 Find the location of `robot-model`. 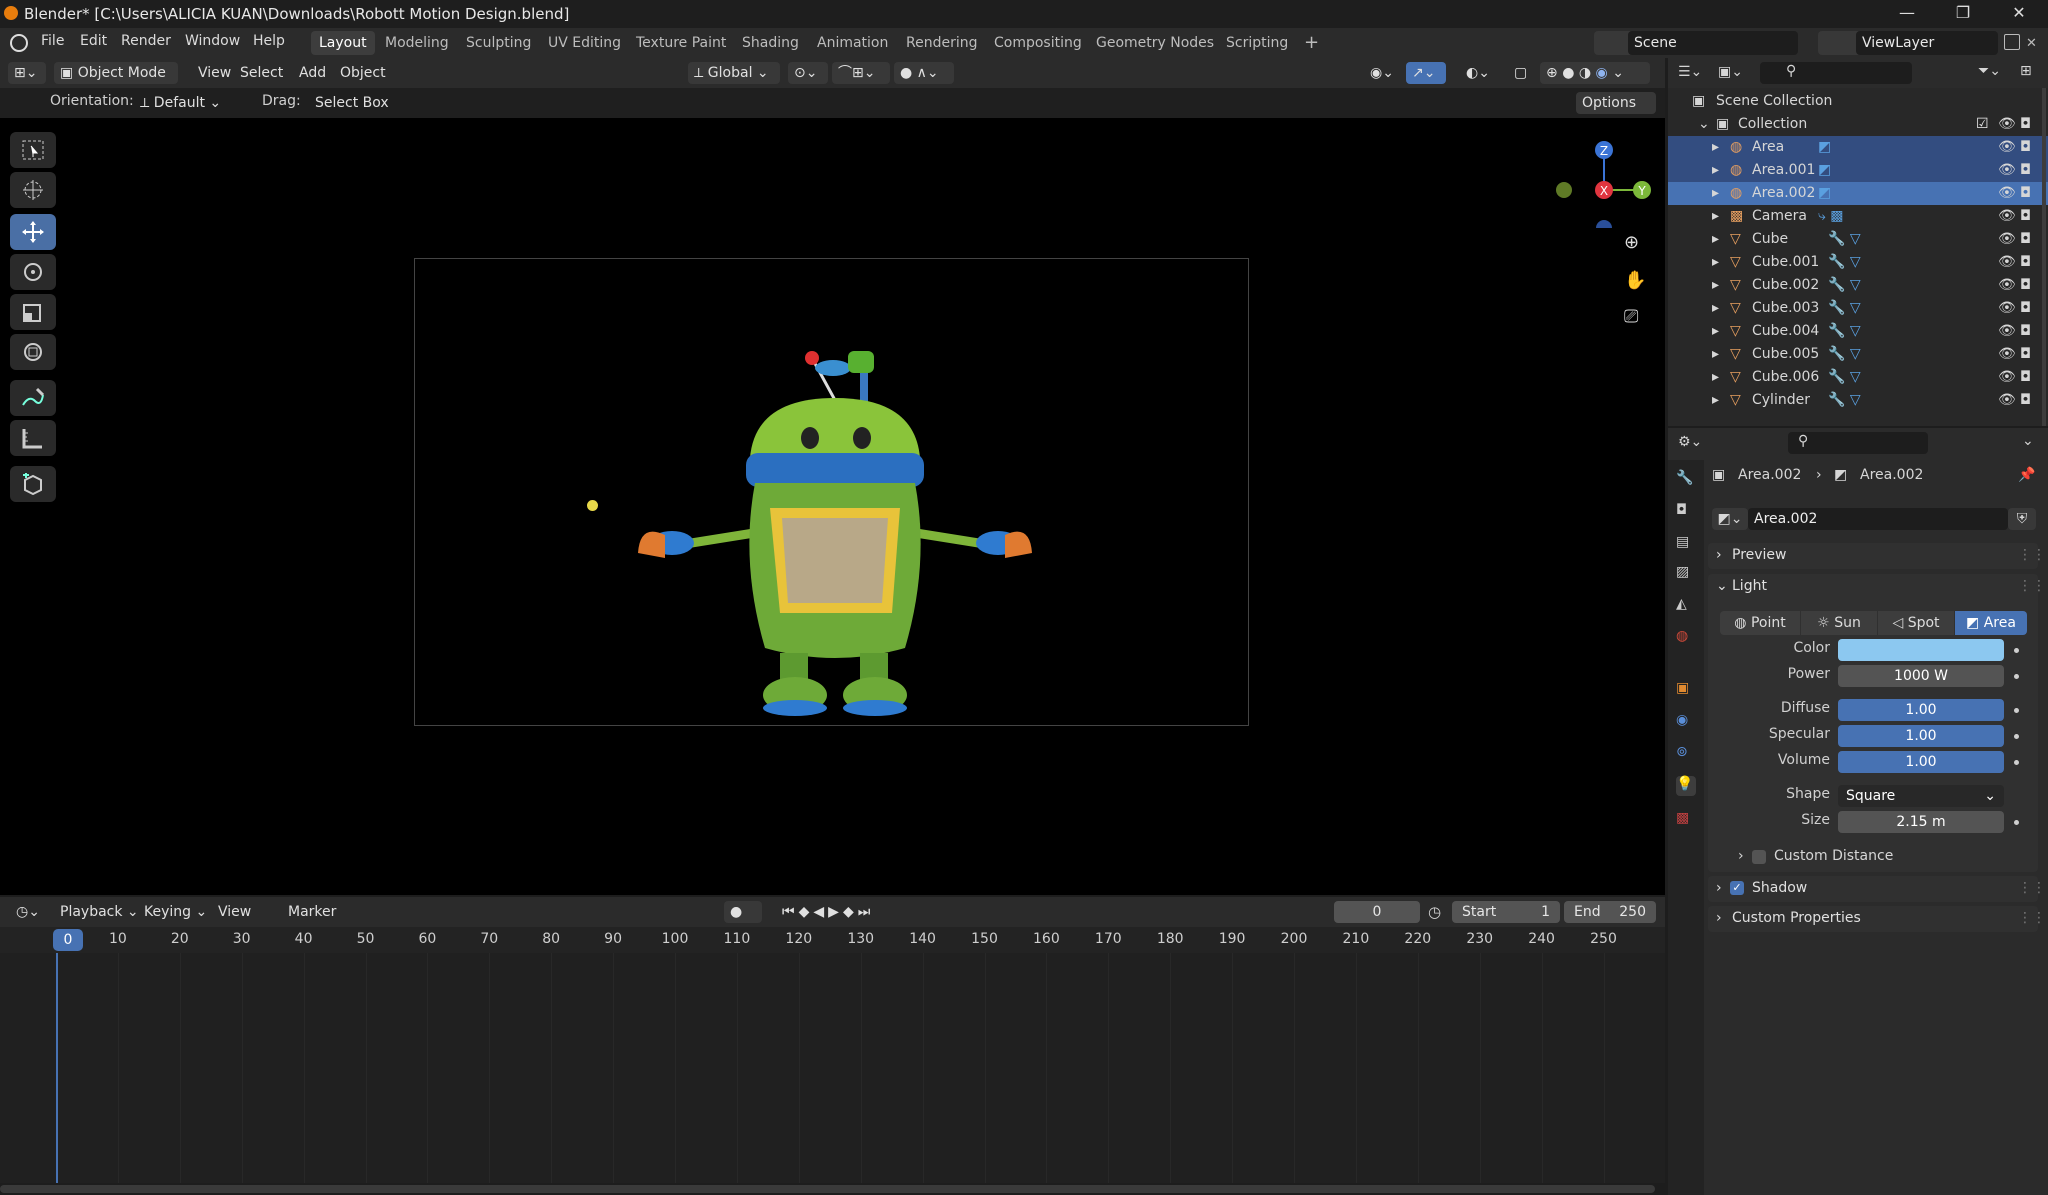

robot-model is located at coordinates (835, 563).